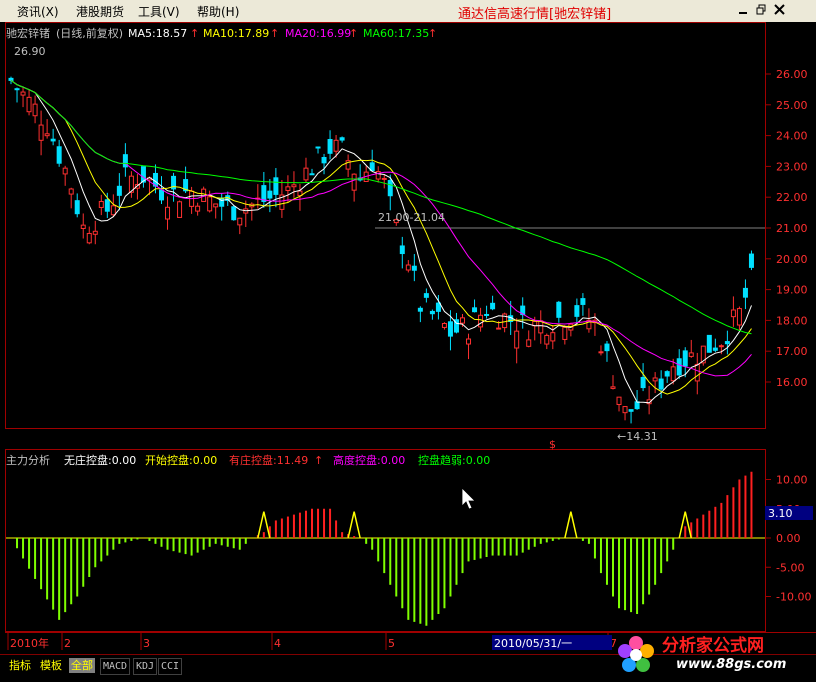 The height and width of the screenshot is (682, 816). Describe the element at coordinates (792, 480) in the screenshot. I see `indicator-tick-label: 10.00` at that location.